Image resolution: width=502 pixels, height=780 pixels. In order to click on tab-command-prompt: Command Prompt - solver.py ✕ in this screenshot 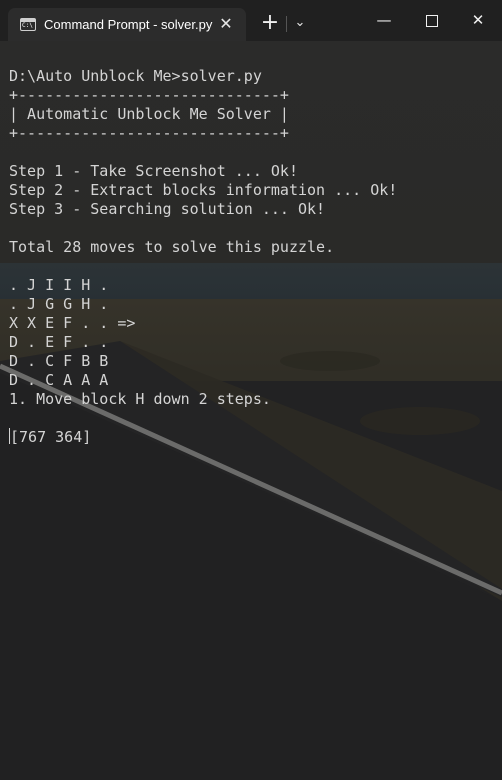, I will do `click(127, 24)`.